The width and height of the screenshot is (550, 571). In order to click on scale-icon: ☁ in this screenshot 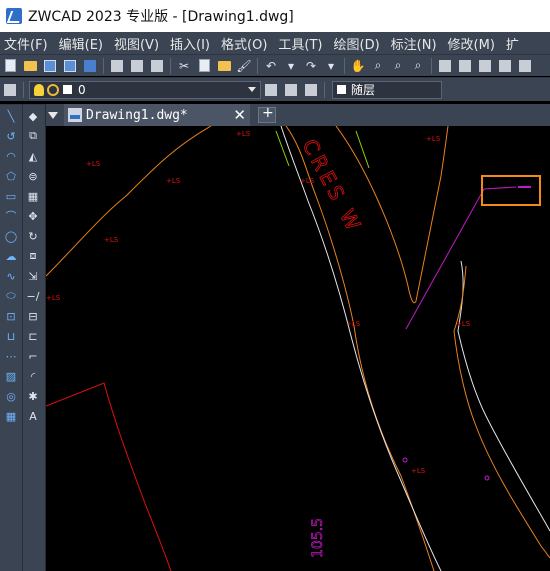, I will do `click(11, 256)`.